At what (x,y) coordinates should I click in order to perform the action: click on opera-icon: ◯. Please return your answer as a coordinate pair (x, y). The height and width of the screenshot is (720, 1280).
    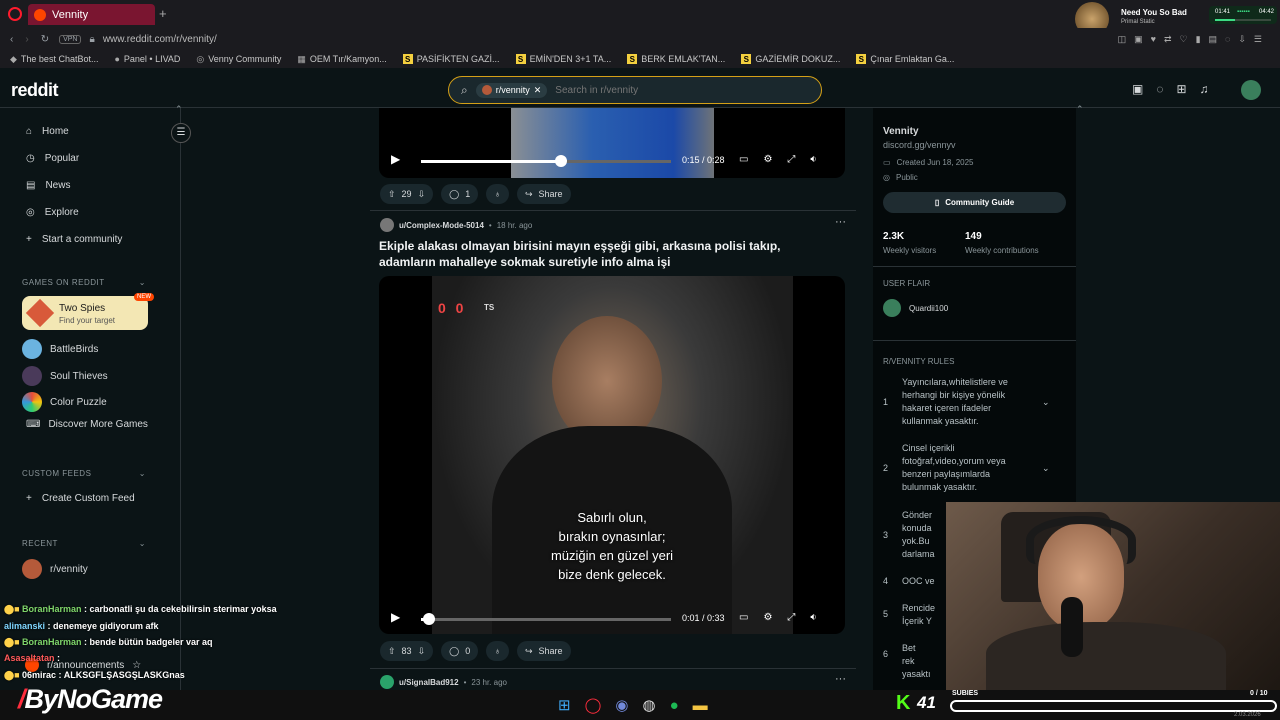
    Looking at the image, I should click on (600, 705).